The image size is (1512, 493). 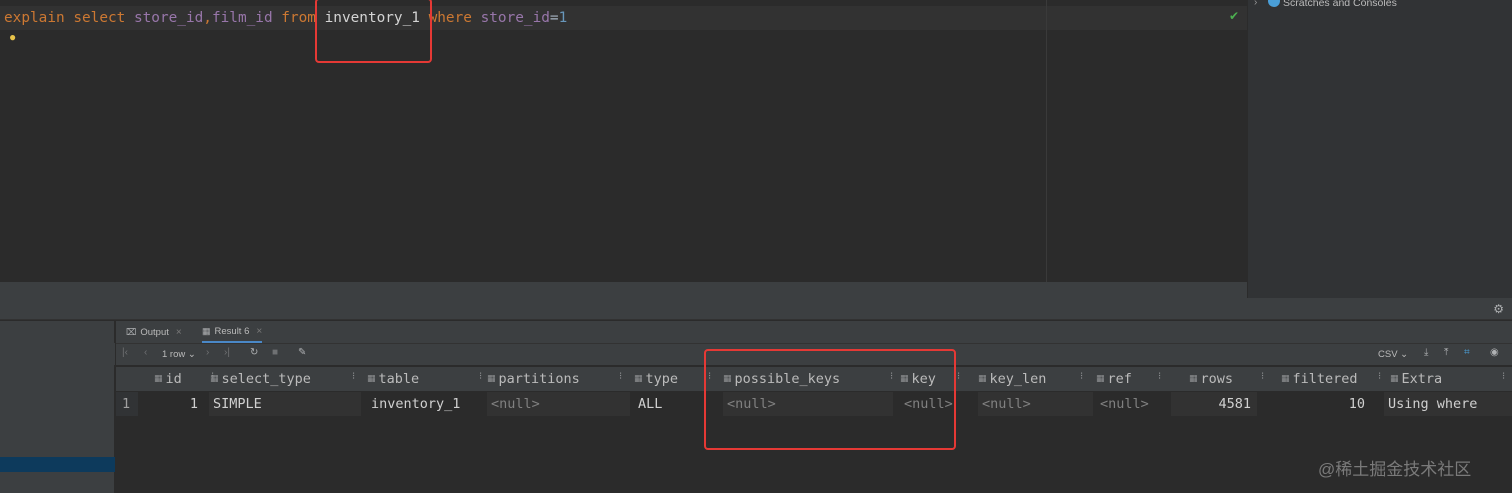 What do you see at coordinates (1340, 4) in the screenshot?
I see `scratches-and-consoles-item: Scratches and Consoles` at bounding box center [1340, 4].